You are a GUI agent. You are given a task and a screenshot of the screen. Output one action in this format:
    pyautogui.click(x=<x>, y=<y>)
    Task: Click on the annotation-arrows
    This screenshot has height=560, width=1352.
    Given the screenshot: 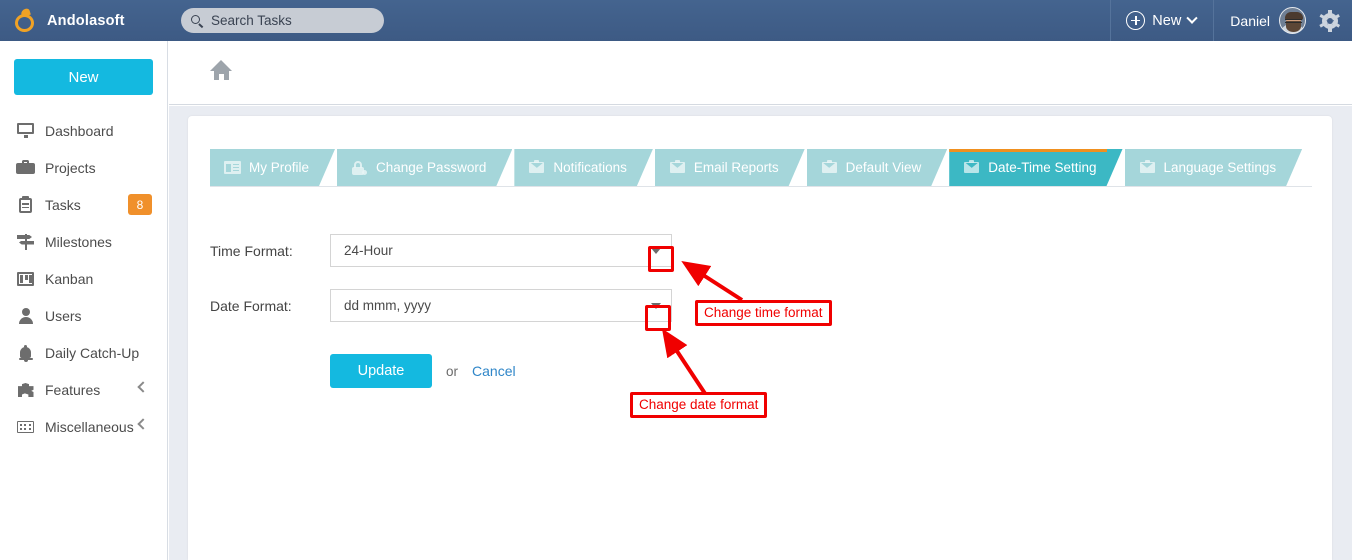 What is the action you would take?
    pyautogui.click(x=702, y=328)
    